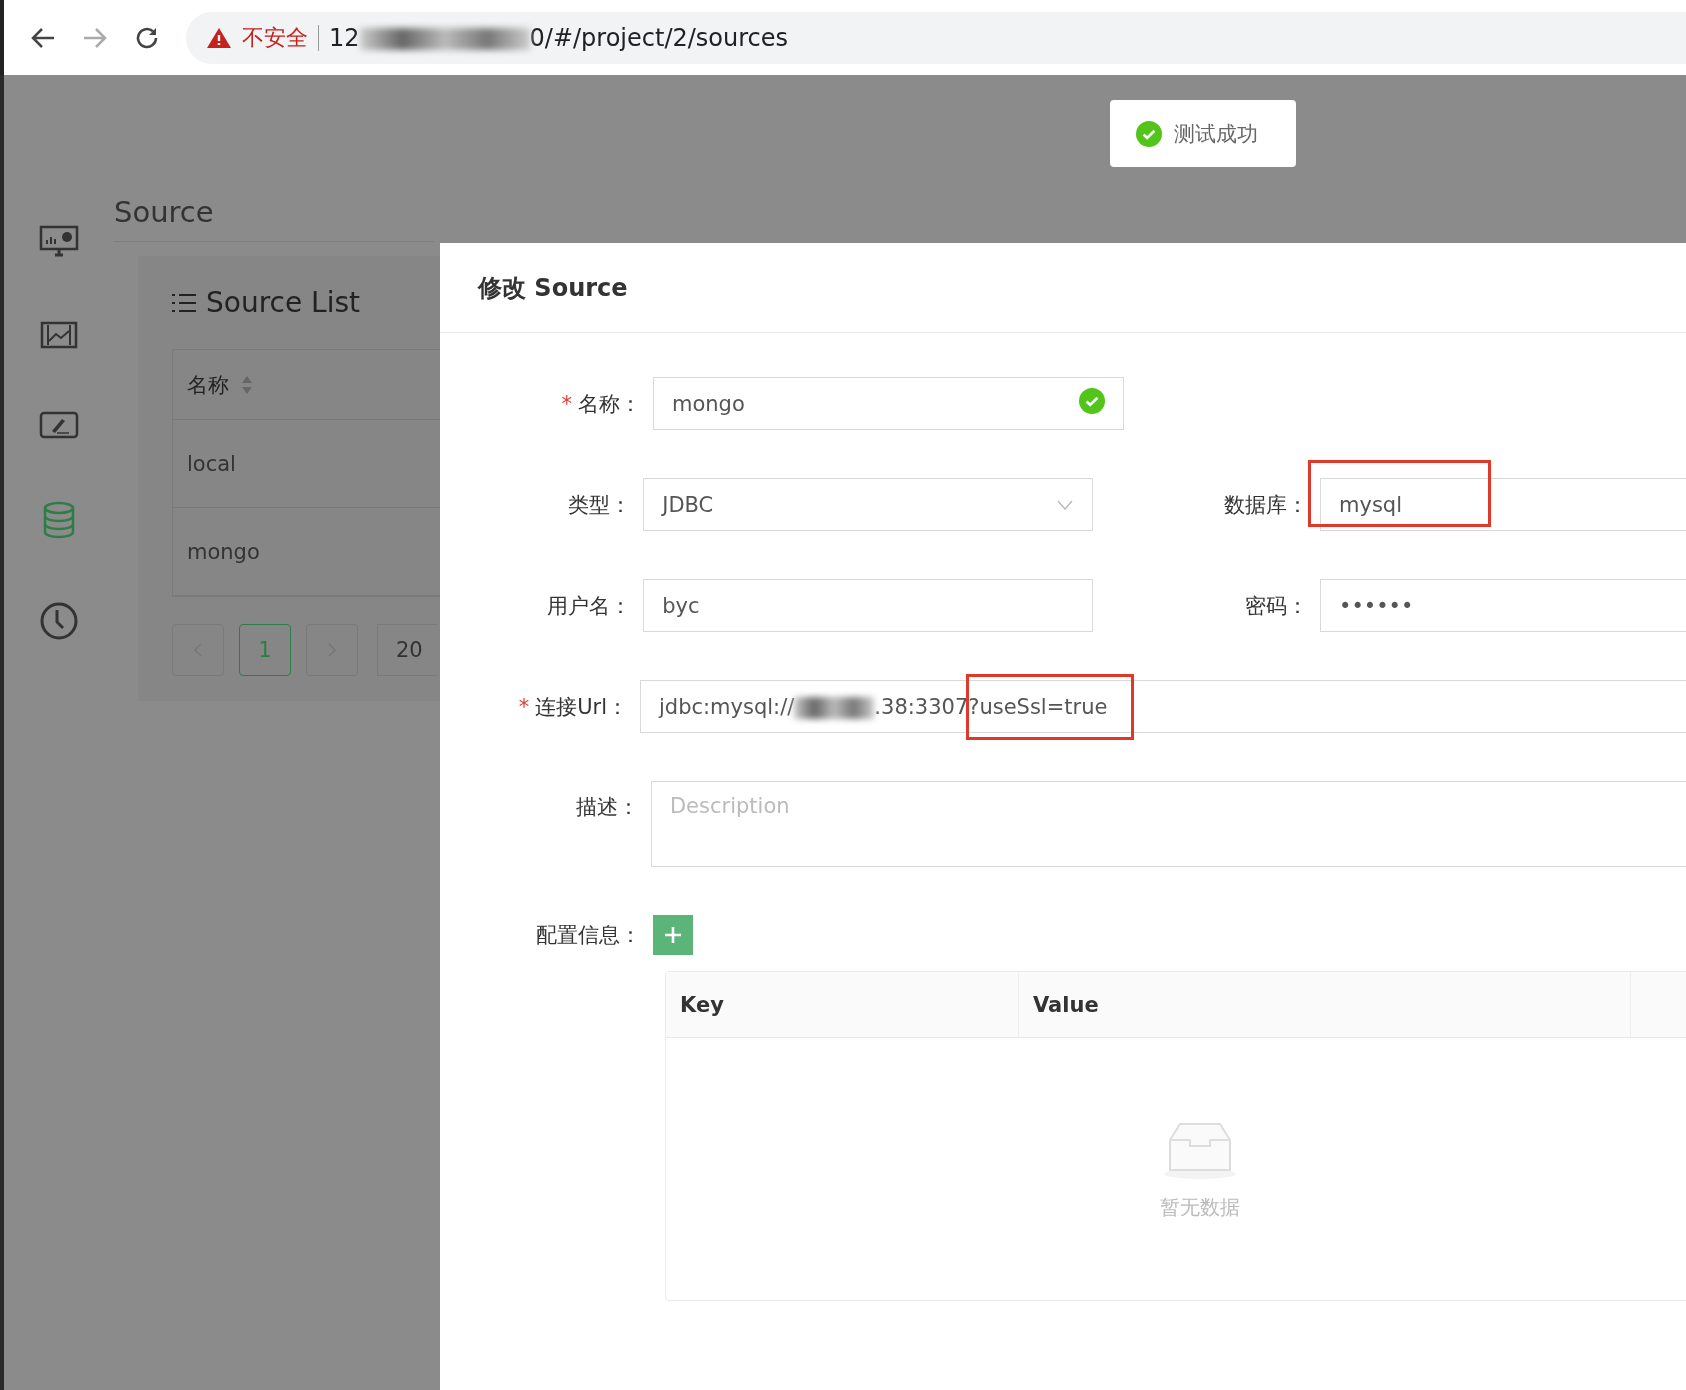 This screenshot has height=1390, width=1686. What do you see at coordinates (573, 707) in the screenshot?
I see `field-label: * 连接Url：` at bounding box center [573, 707].